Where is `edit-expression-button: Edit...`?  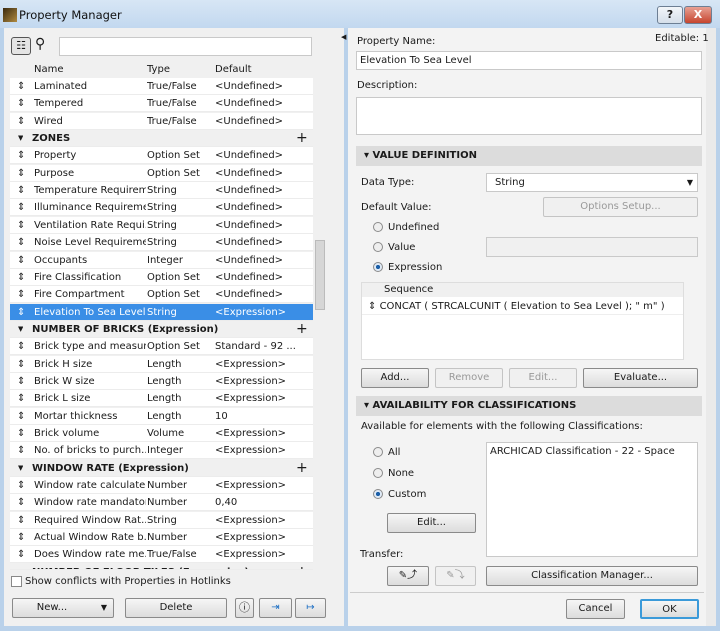
edit-expression-button: Edit... is located at coordinates (543, 378).